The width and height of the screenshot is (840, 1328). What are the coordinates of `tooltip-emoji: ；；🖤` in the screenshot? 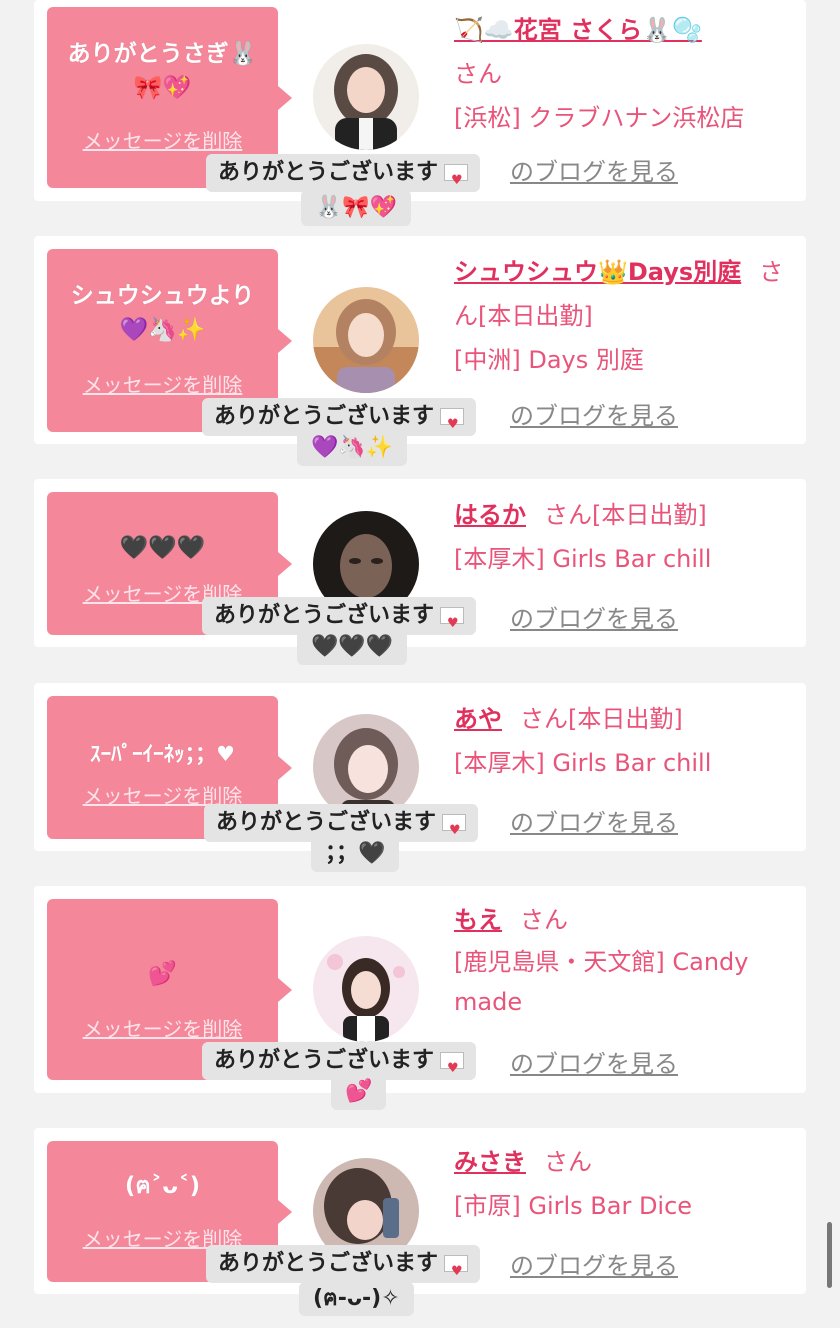 It's located at (355, 854).